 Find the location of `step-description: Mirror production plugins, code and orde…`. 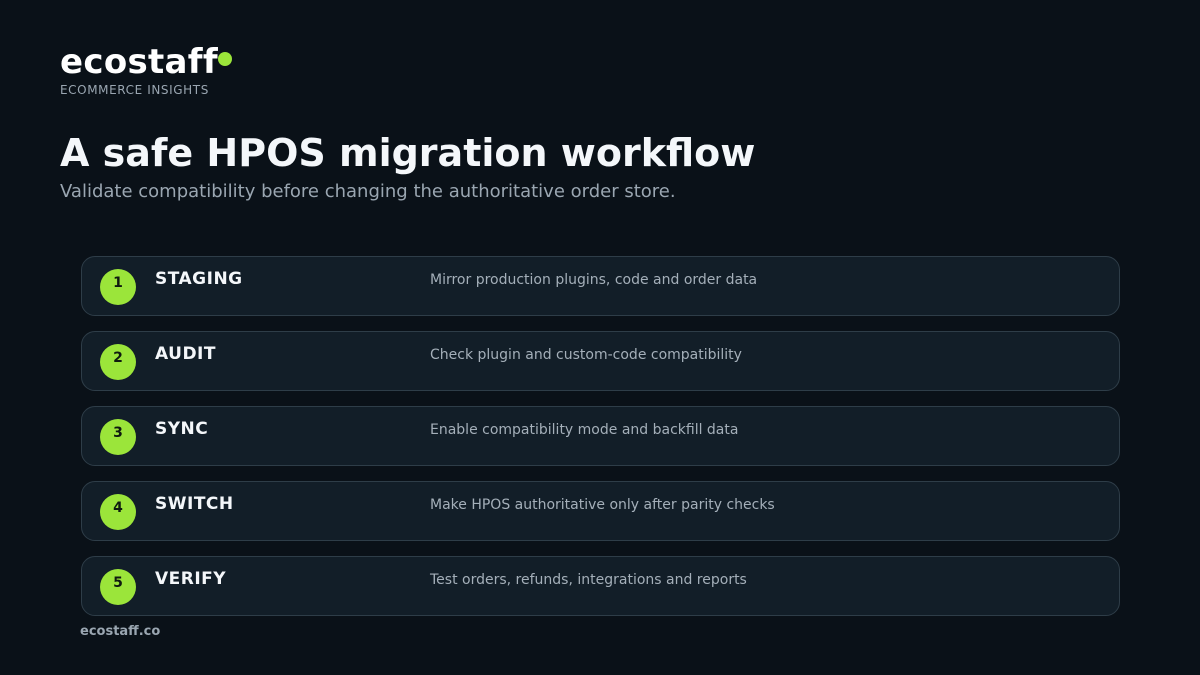

step-description: Mirror production plugins, code and orde… is located at coordinates (594, 280).